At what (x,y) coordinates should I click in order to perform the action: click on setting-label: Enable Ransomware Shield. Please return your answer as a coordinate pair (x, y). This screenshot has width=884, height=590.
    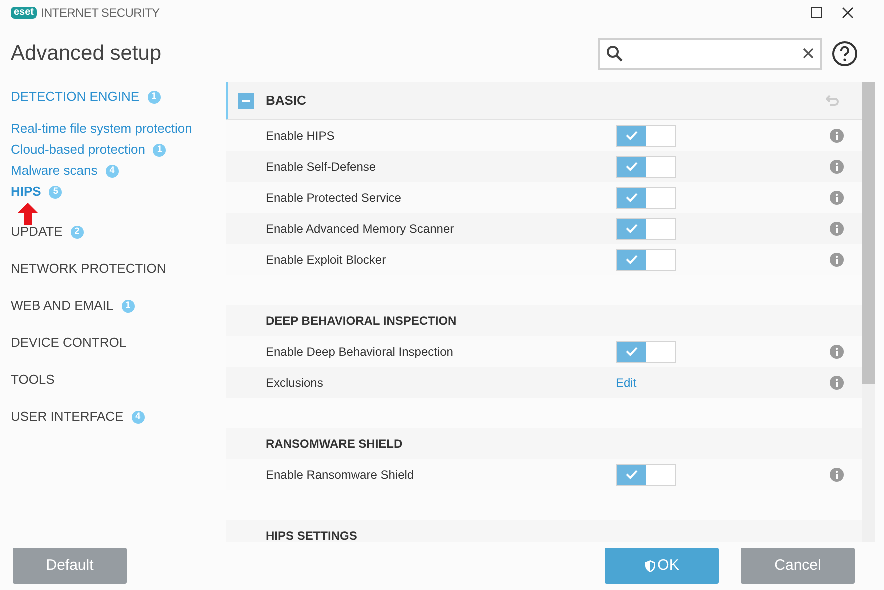
    Looking at the image, I should click on (341, 475).